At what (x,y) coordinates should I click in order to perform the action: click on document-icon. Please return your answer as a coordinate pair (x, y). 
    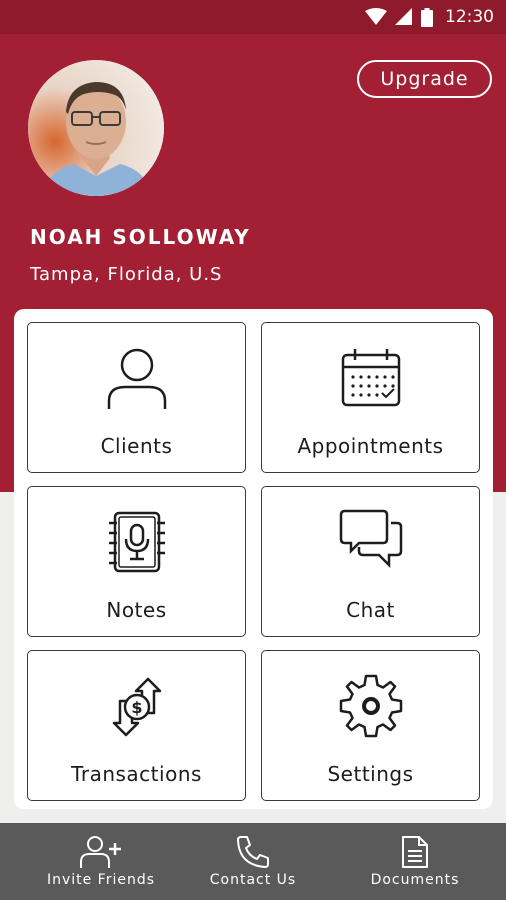
    Looking at the image, I should click on (415, 852).